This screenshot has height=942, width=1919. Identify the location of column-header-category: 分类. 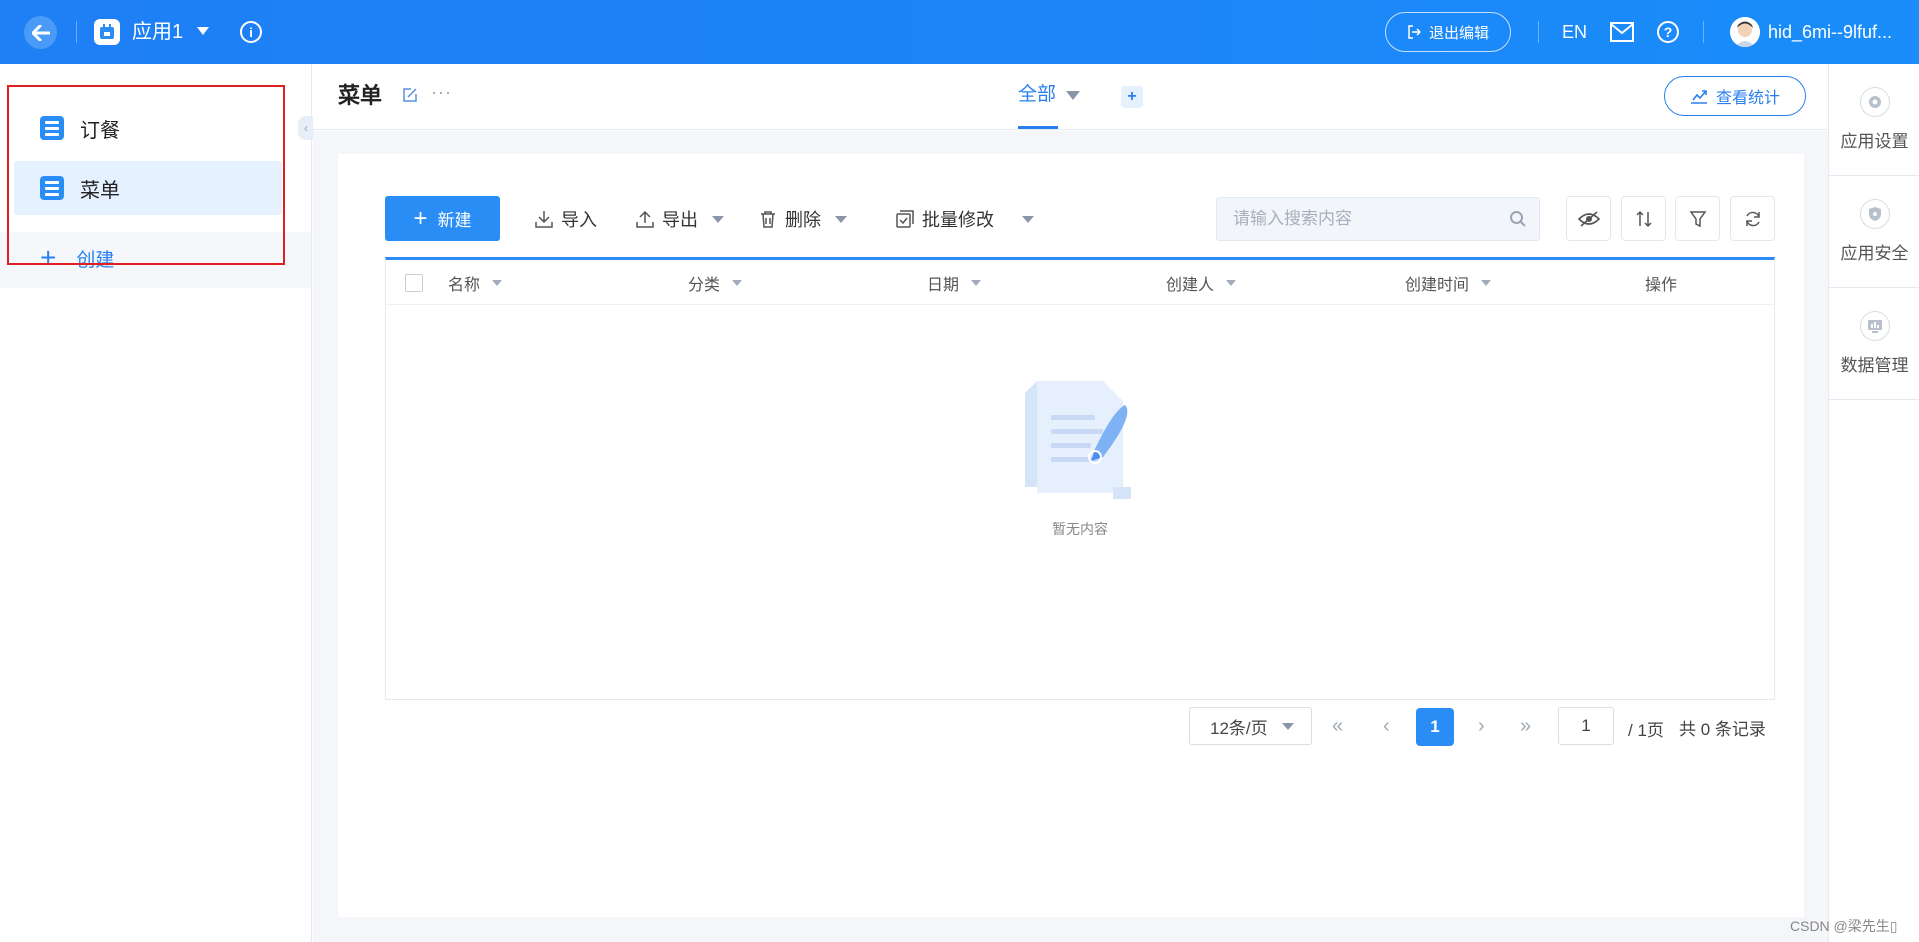
(715, 282).